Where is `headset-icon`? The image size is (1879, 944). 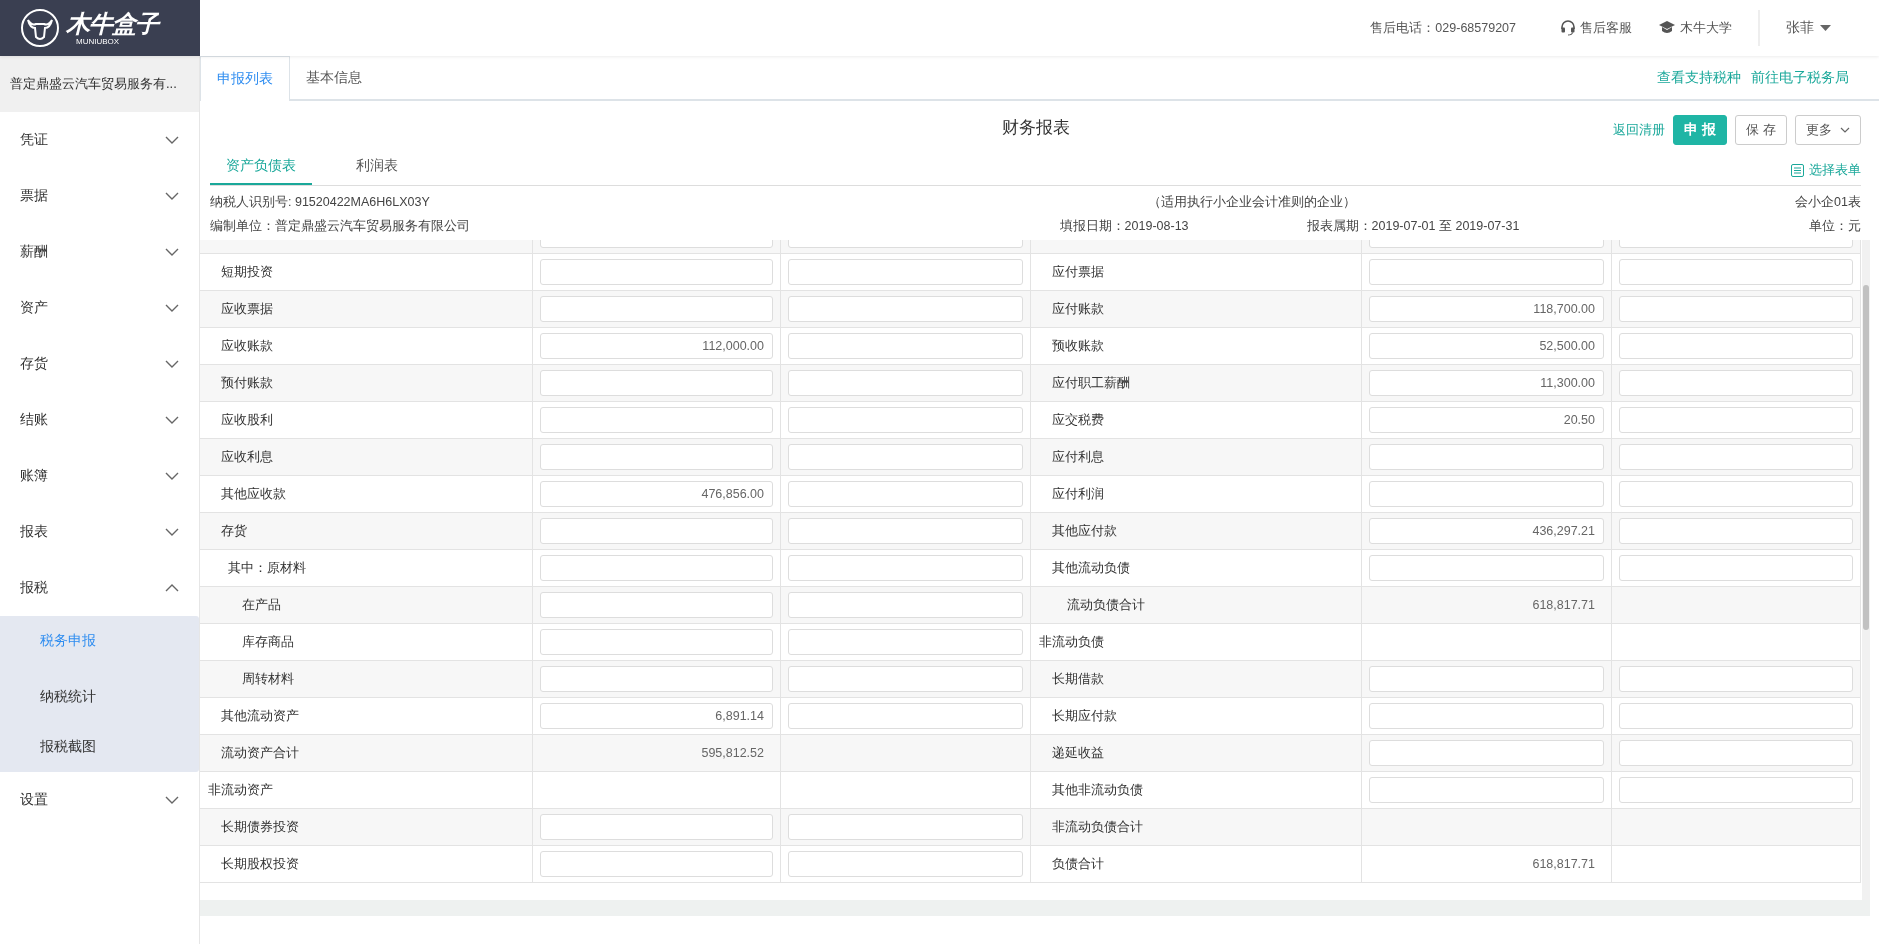
headset-icon is located at coordinates (1568, 28).